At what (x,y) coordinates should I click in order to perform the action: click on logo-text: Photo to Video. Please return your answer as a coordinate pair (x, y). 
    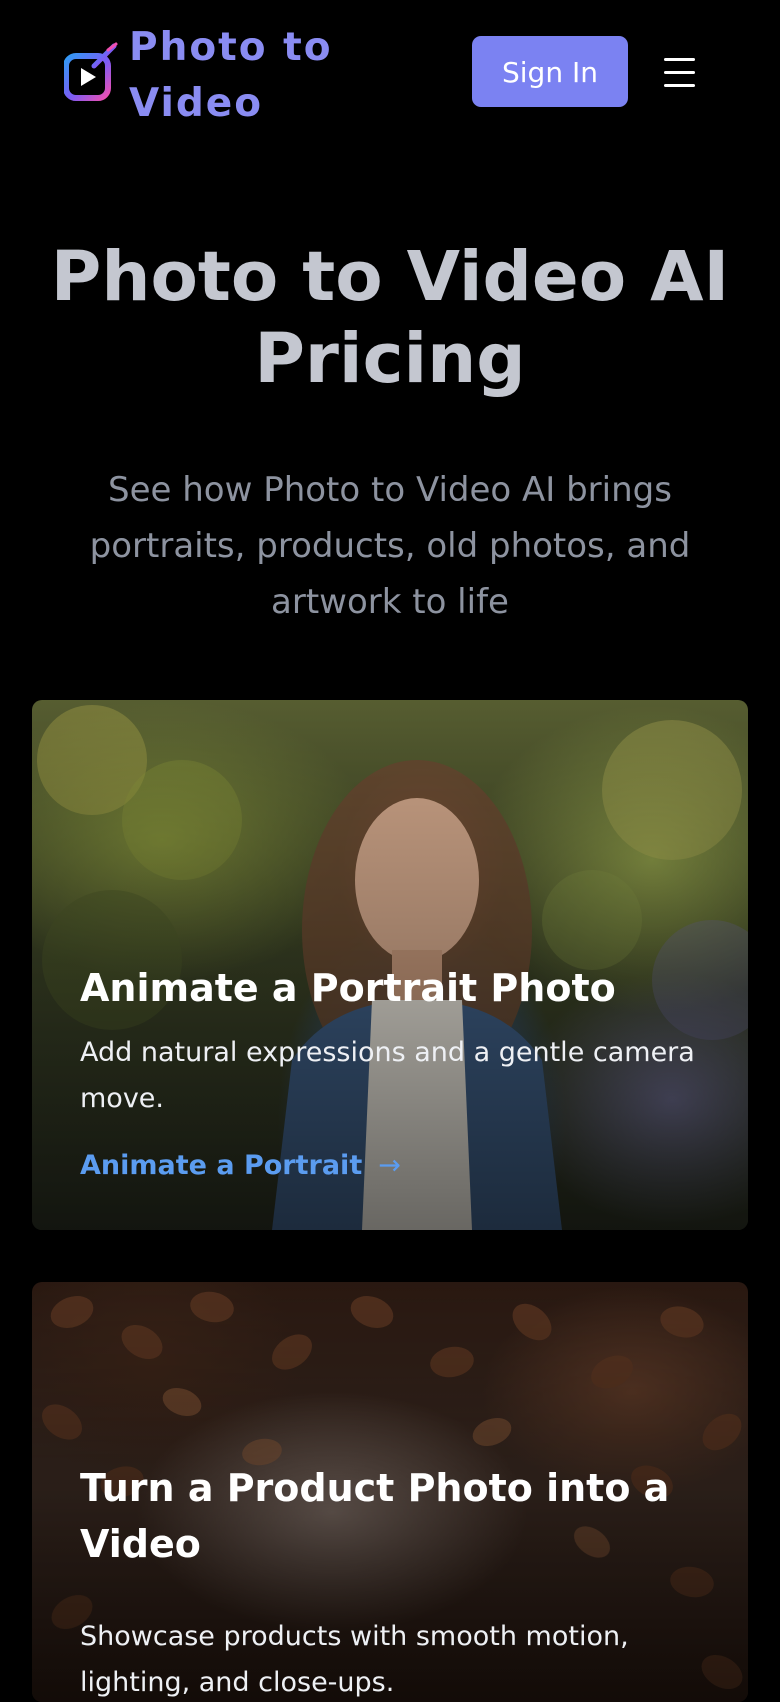
    Looking at the image, I should click on (244, 76).